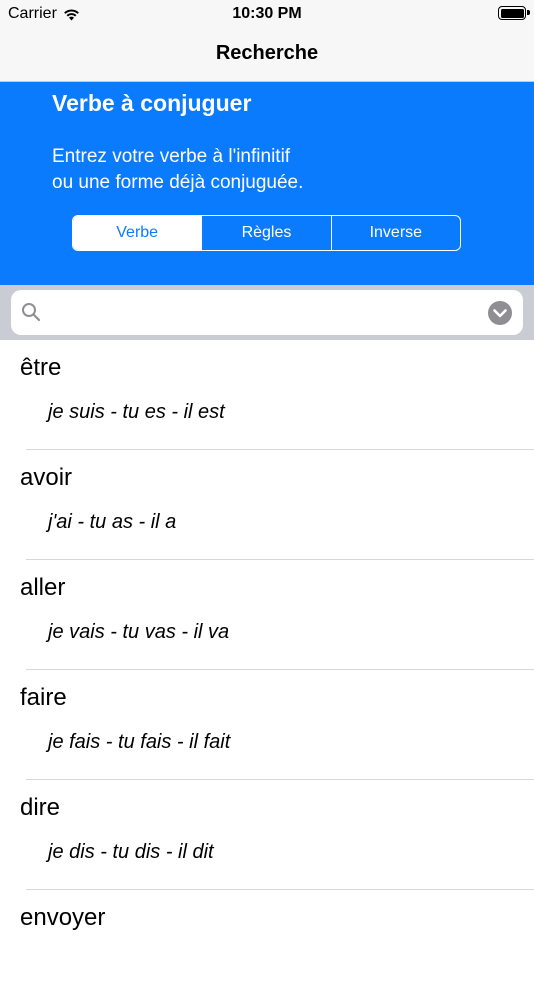 This screenshot has height=1000, width=534. What do you see at coordinates (137, 233) in the screenshot?
I see `tab-verbe: Verbe` at bounding box center [137, 233].